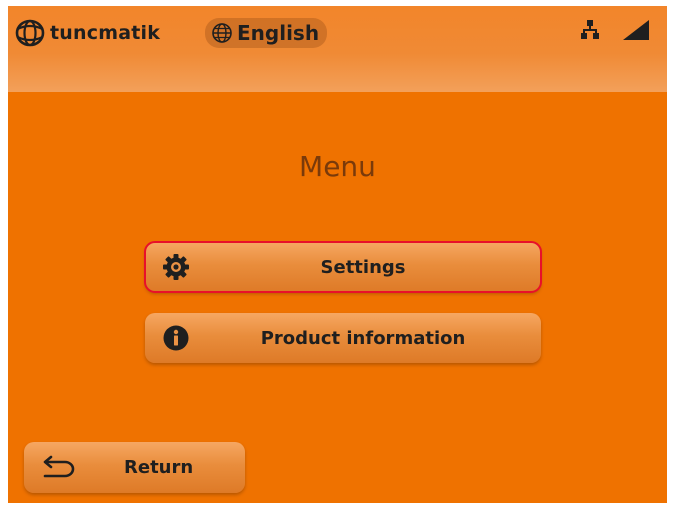 Image resolution: width=674 pixels, height=508 pixels. Describe the element at coordinates (222, 33) in the screenshot. I see `globe-icon` at that location.